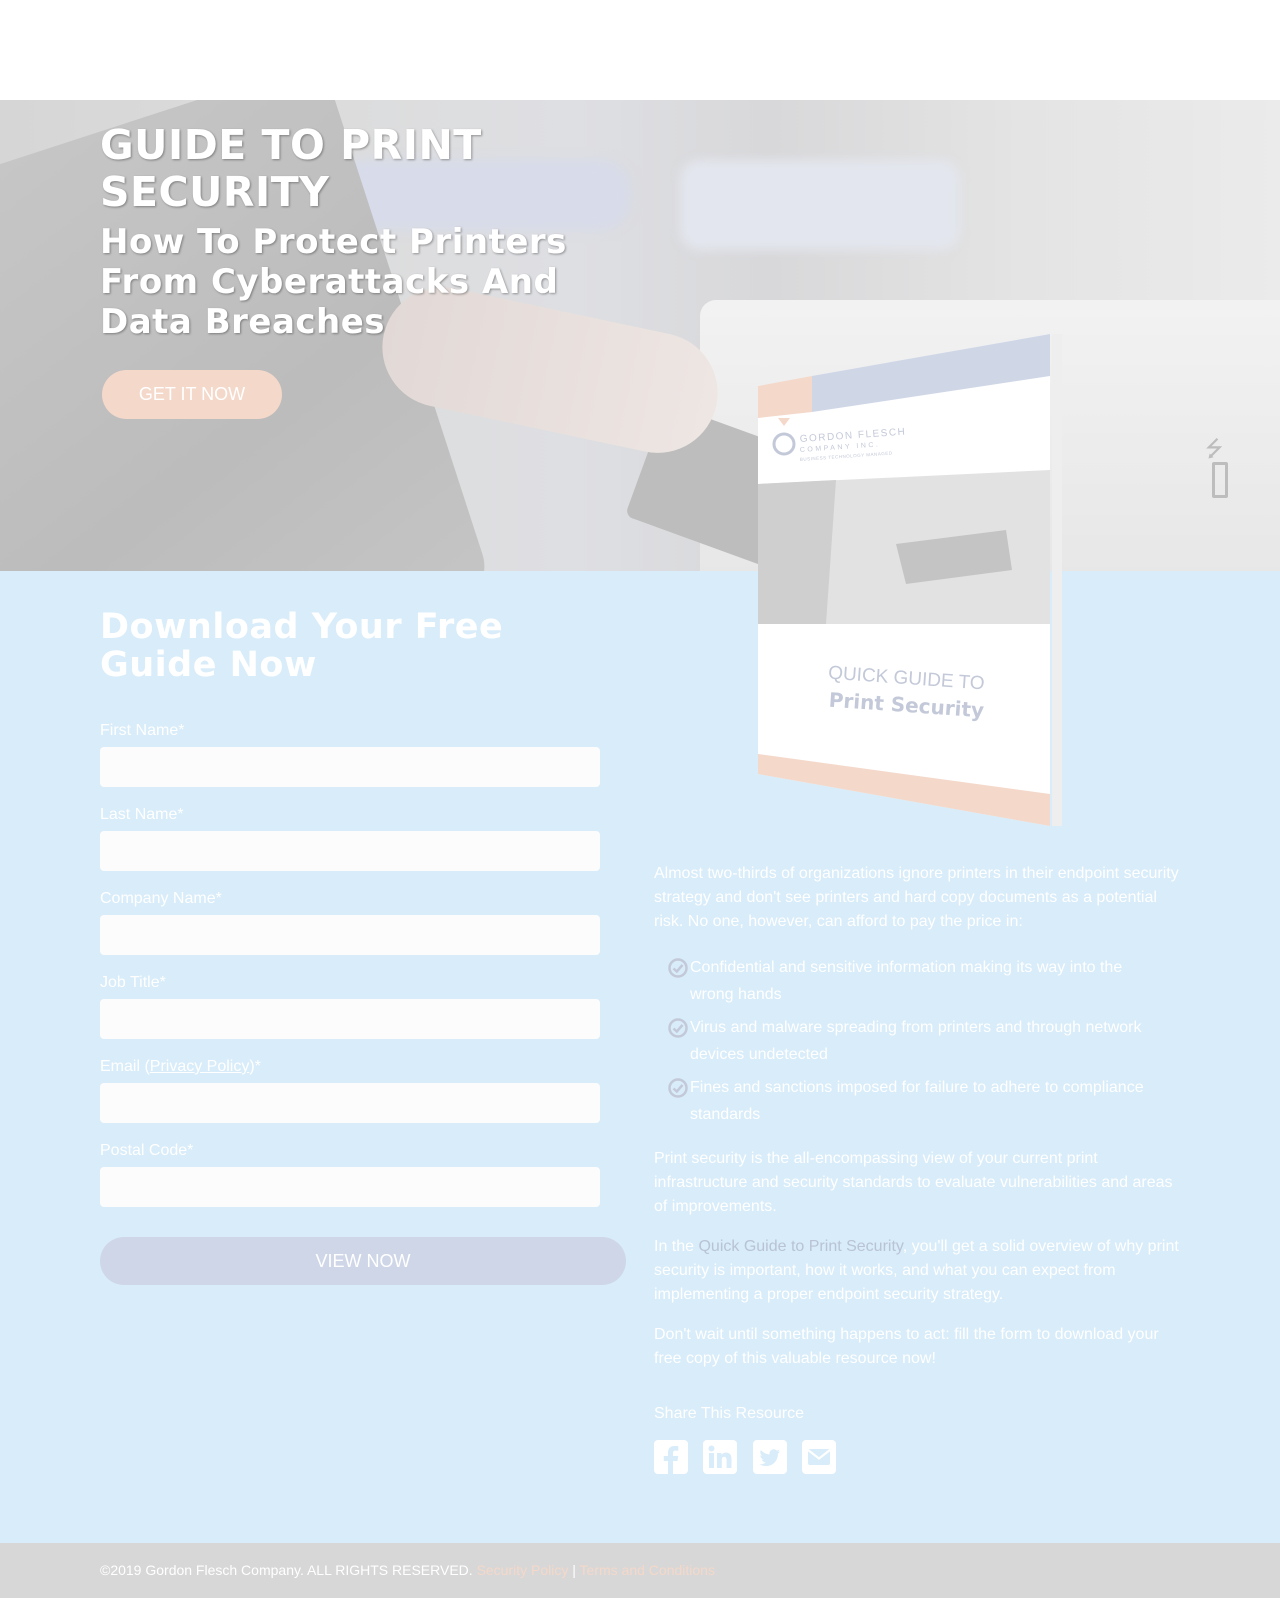 The width and height of the screenshot is (1280, 1598). I want to click on company-name-field, so click(350, 935).